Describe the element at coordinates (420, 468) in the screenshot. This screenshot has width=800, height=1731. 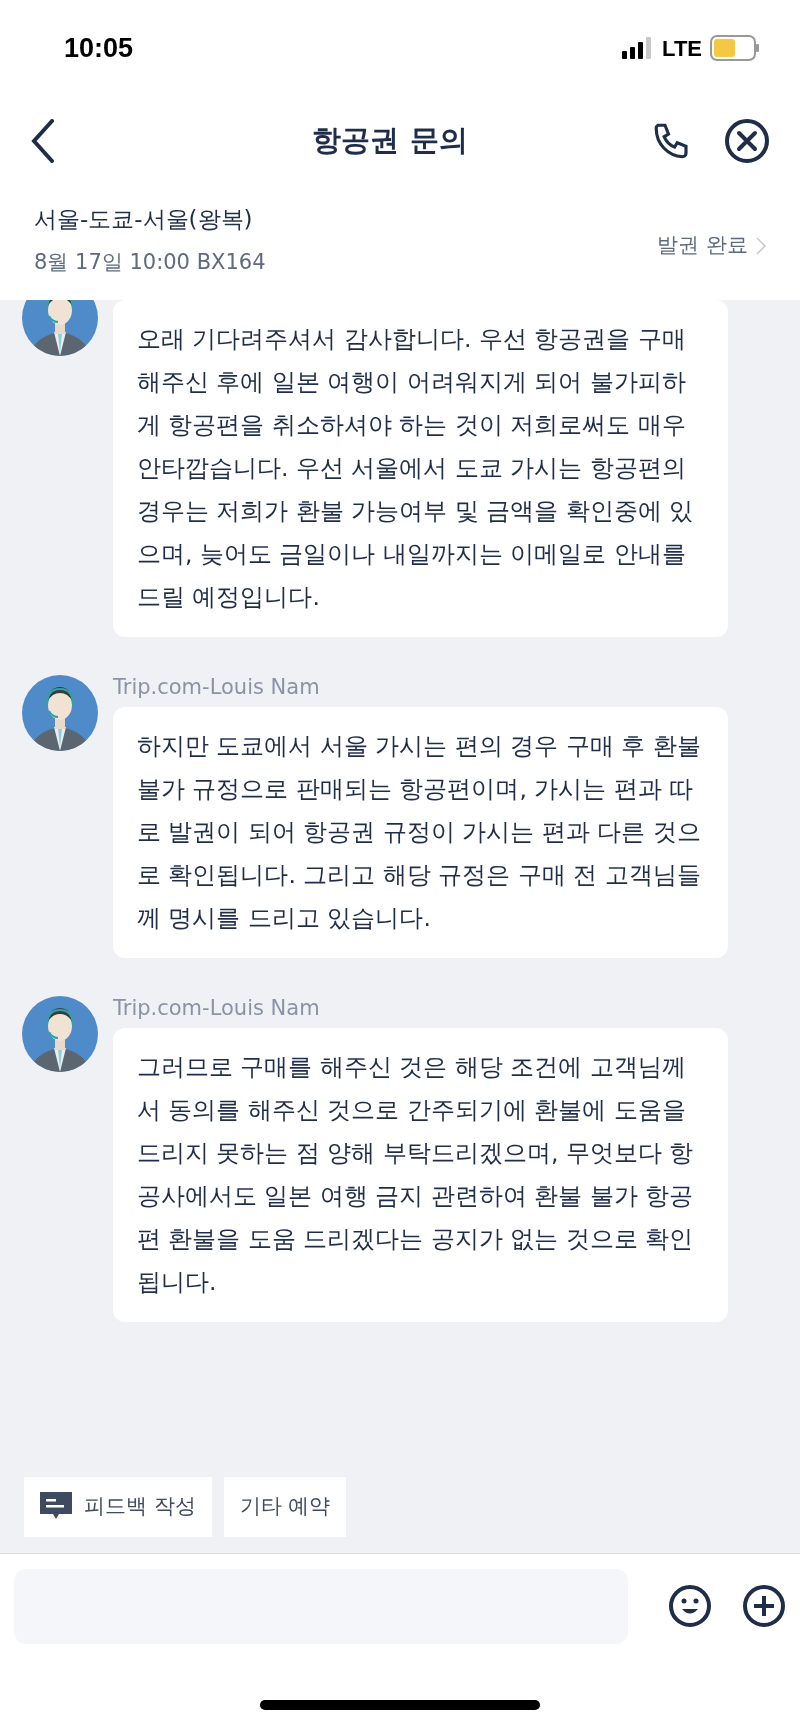
I see `message-bubble: 오래 기다려주셔서 감사합니다. 우선 항공권을 구매해주신 후에 일본 여행이 어려워지게 되어 불가피하게 항공편을 취소하셔야 하는 것이 저희로써도 매우 안타깝습니다. 우선 서울에서 도쿄 가시는 항공편의 경우는 저희가 환불 가능여부 및 금액을 확인중에 있으며, 늦어도 금일이나 내일까지는 이메일로 안내를 드릴 예정입니다.` at that location.